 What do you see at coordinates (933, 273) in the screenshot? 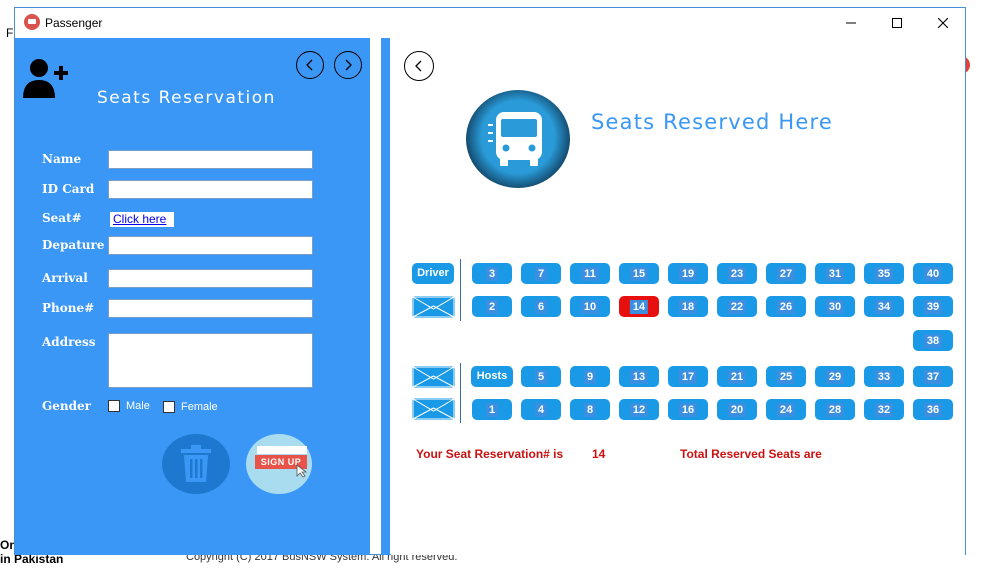
I see `seat-40: 40` at bounding box center [933, 273].